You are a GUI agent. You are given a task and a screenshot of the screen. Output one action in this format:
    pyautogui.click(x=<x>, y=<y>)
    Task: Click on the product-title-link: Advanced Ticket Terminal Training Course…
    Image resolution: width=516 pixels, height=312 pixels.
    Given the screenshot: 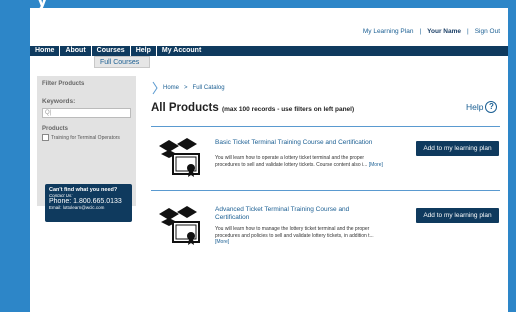 What is the action you would take?
    pyautogui.click(x=300, y=214)
    